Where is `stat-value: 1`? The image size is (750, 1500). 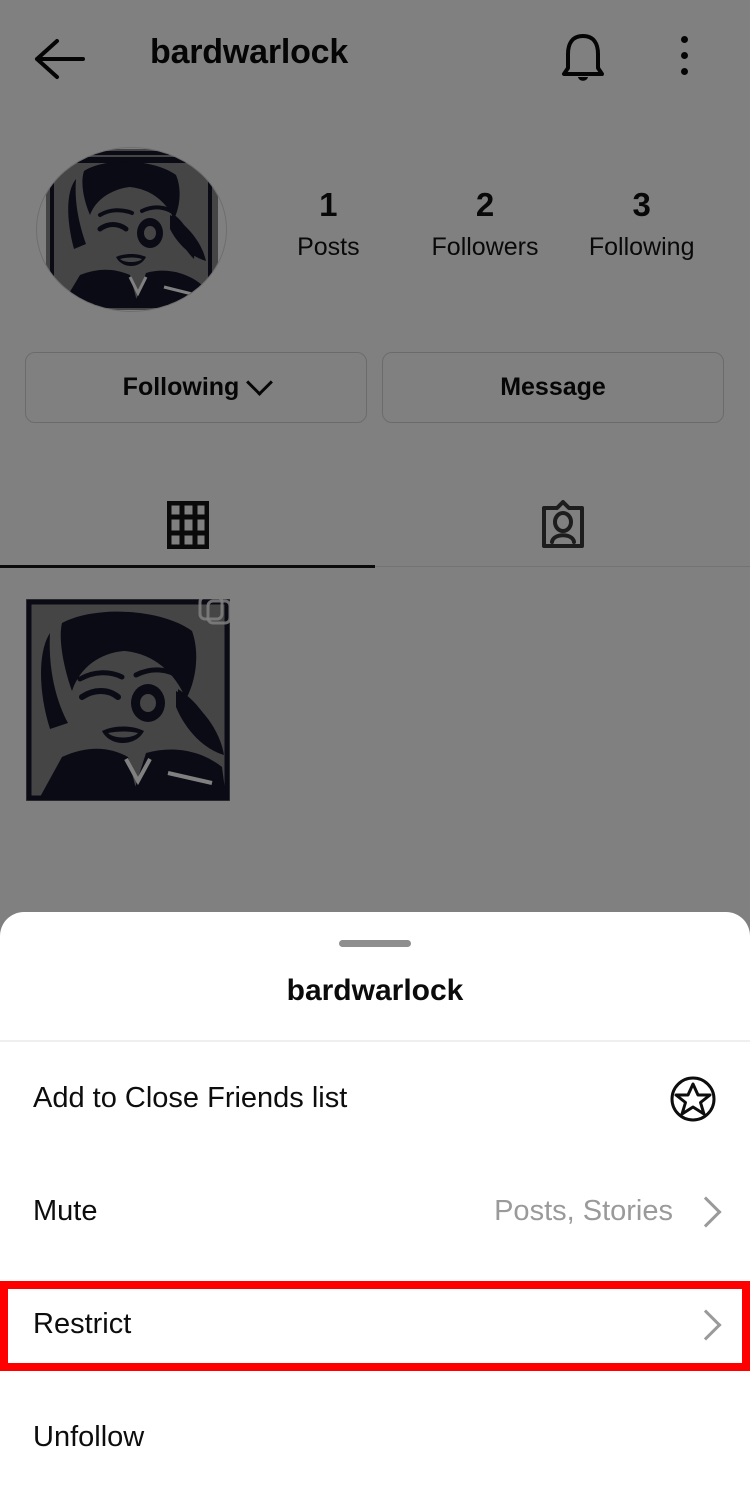
stat-value: 1 is located at coordinates (328, 204).